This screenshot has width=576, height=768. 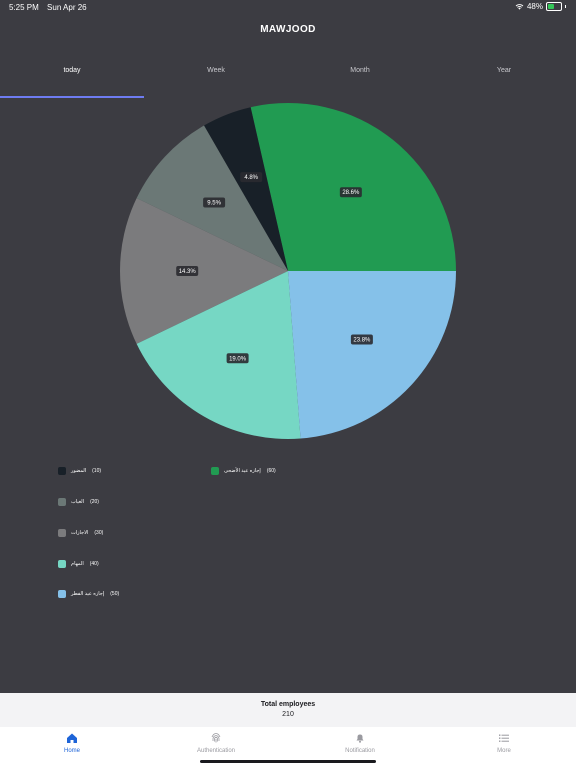 I want to click on period-tabs: today Week Month Year, so click(x=288, y=82).